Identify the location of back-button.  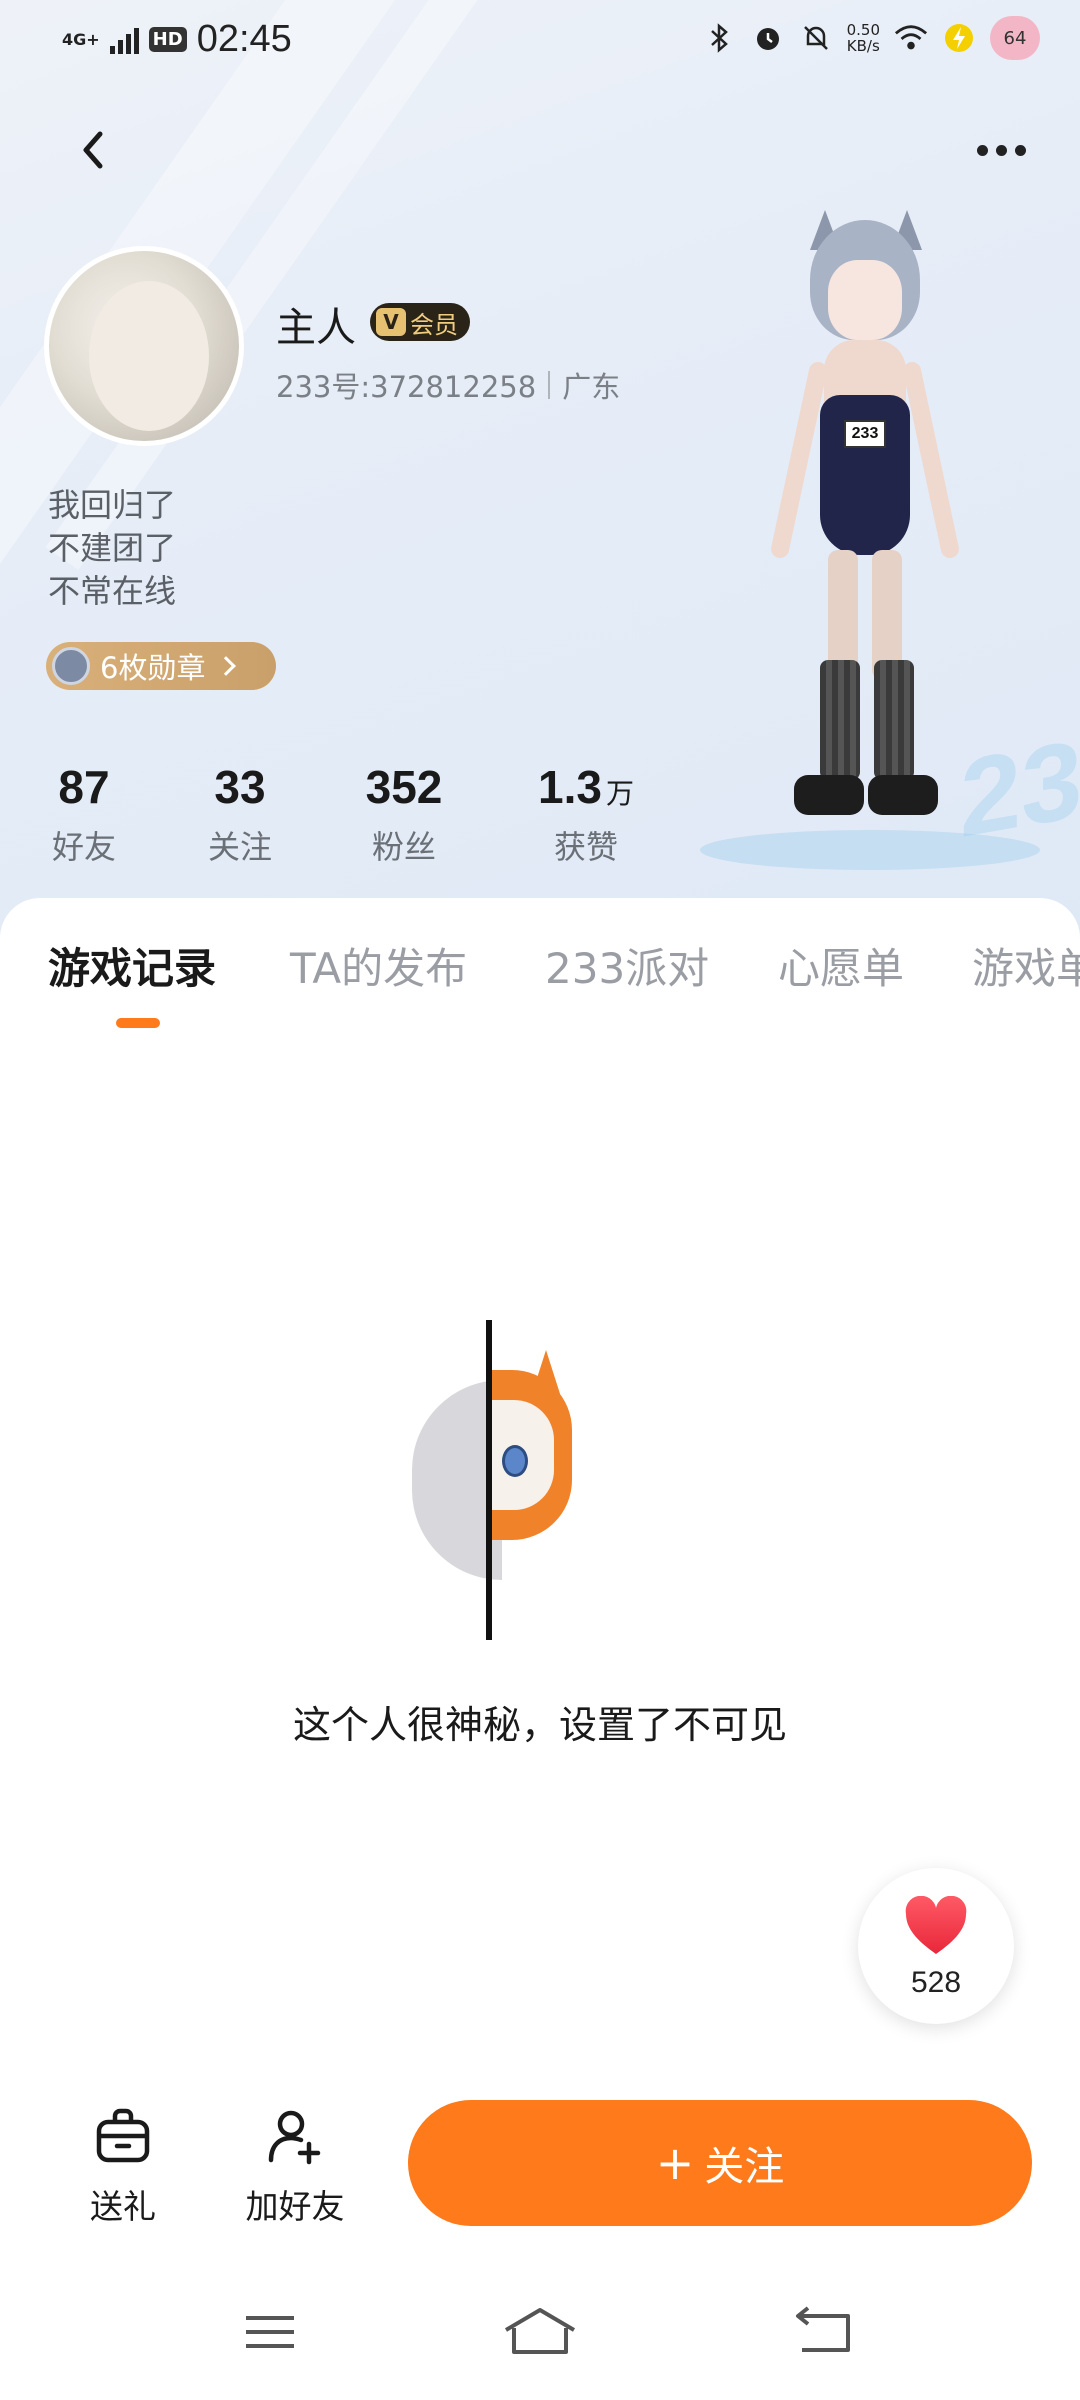
(96, 150).